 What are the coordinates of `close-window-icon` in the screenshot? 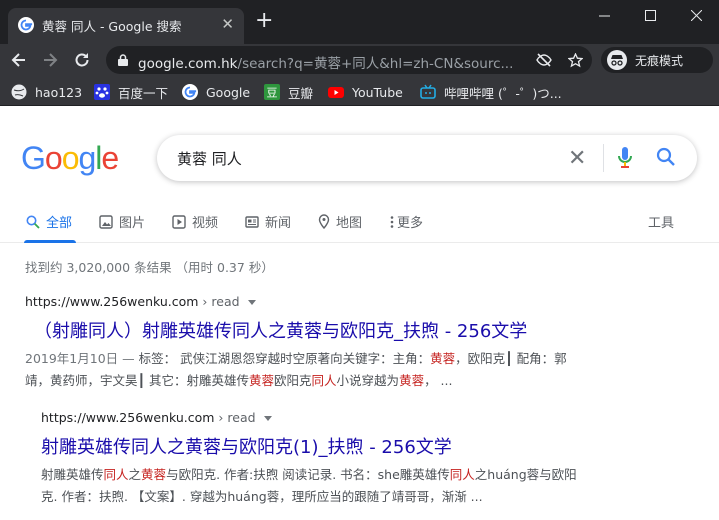 It's located at (696, 15).